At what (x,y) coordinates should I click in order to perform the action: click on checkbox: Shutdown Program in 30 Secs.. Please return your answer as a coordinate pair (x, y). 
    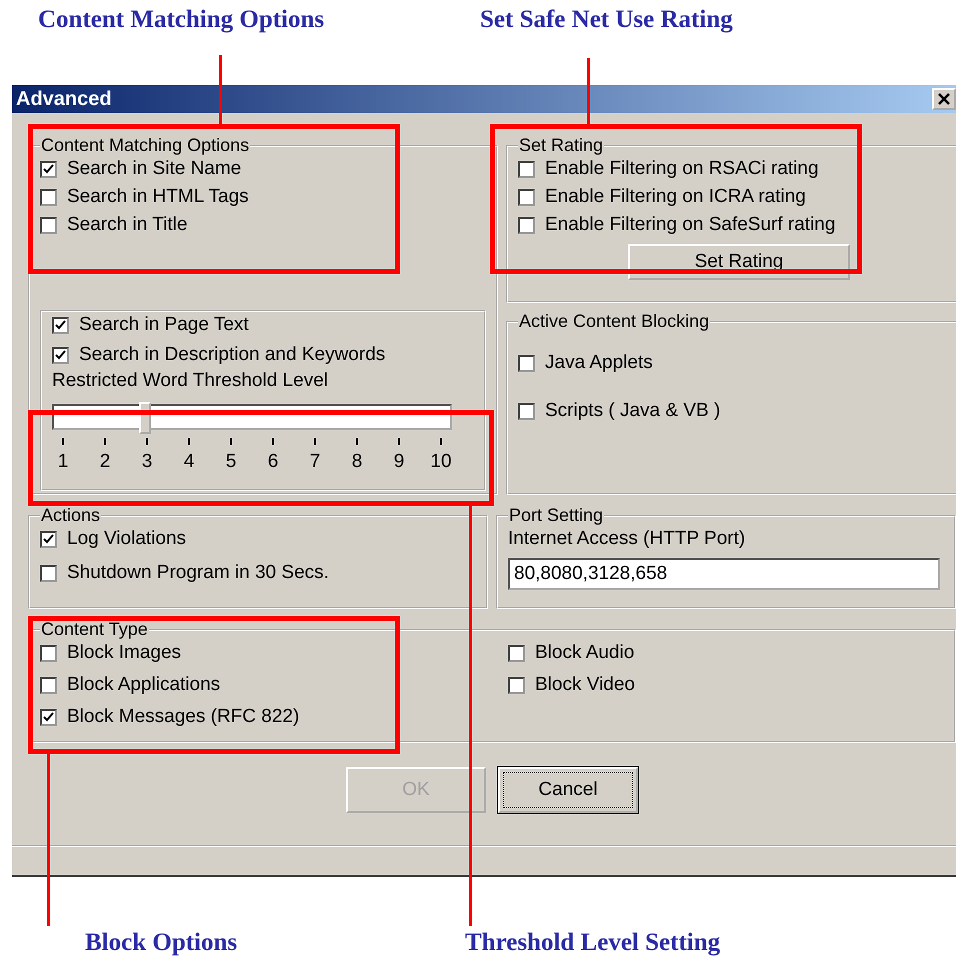
    Looking at the image, I should click on (258, 573).